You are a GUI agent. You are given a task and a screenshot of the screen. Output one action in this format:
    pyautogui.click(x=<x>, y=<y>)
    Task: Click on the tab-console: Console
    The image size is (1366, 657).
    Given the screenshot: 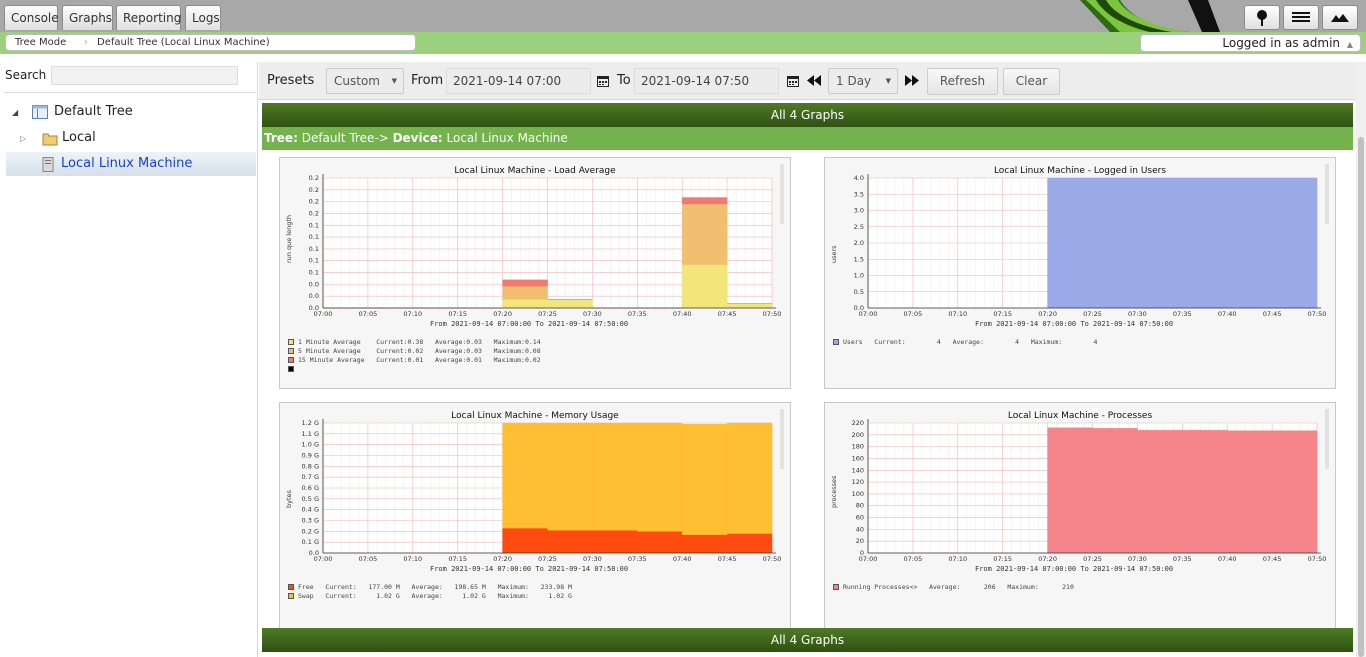 What is the action you would take?
    pyautogui.click(x=31, y=17)
    